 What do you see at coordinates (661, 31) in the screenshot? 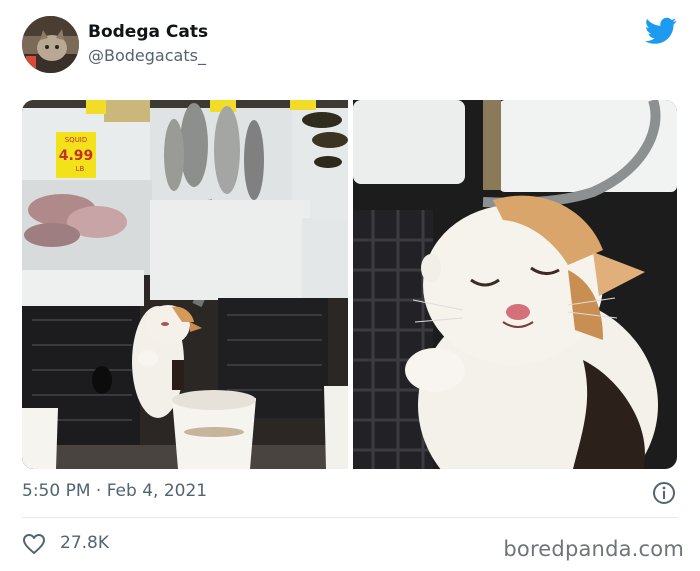
I see `twitter-bird-icon` at bounding box center [661, 31].